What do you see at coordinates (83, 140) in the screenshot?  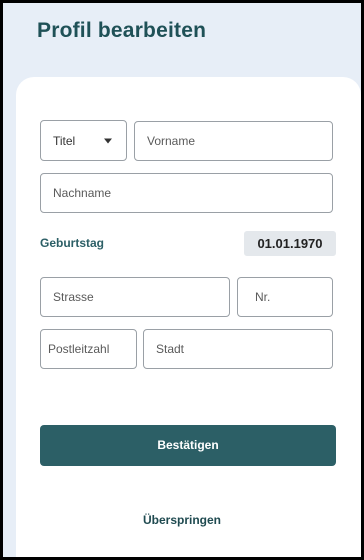 I see `title-select: Titel` at bounding box center [83, 140].